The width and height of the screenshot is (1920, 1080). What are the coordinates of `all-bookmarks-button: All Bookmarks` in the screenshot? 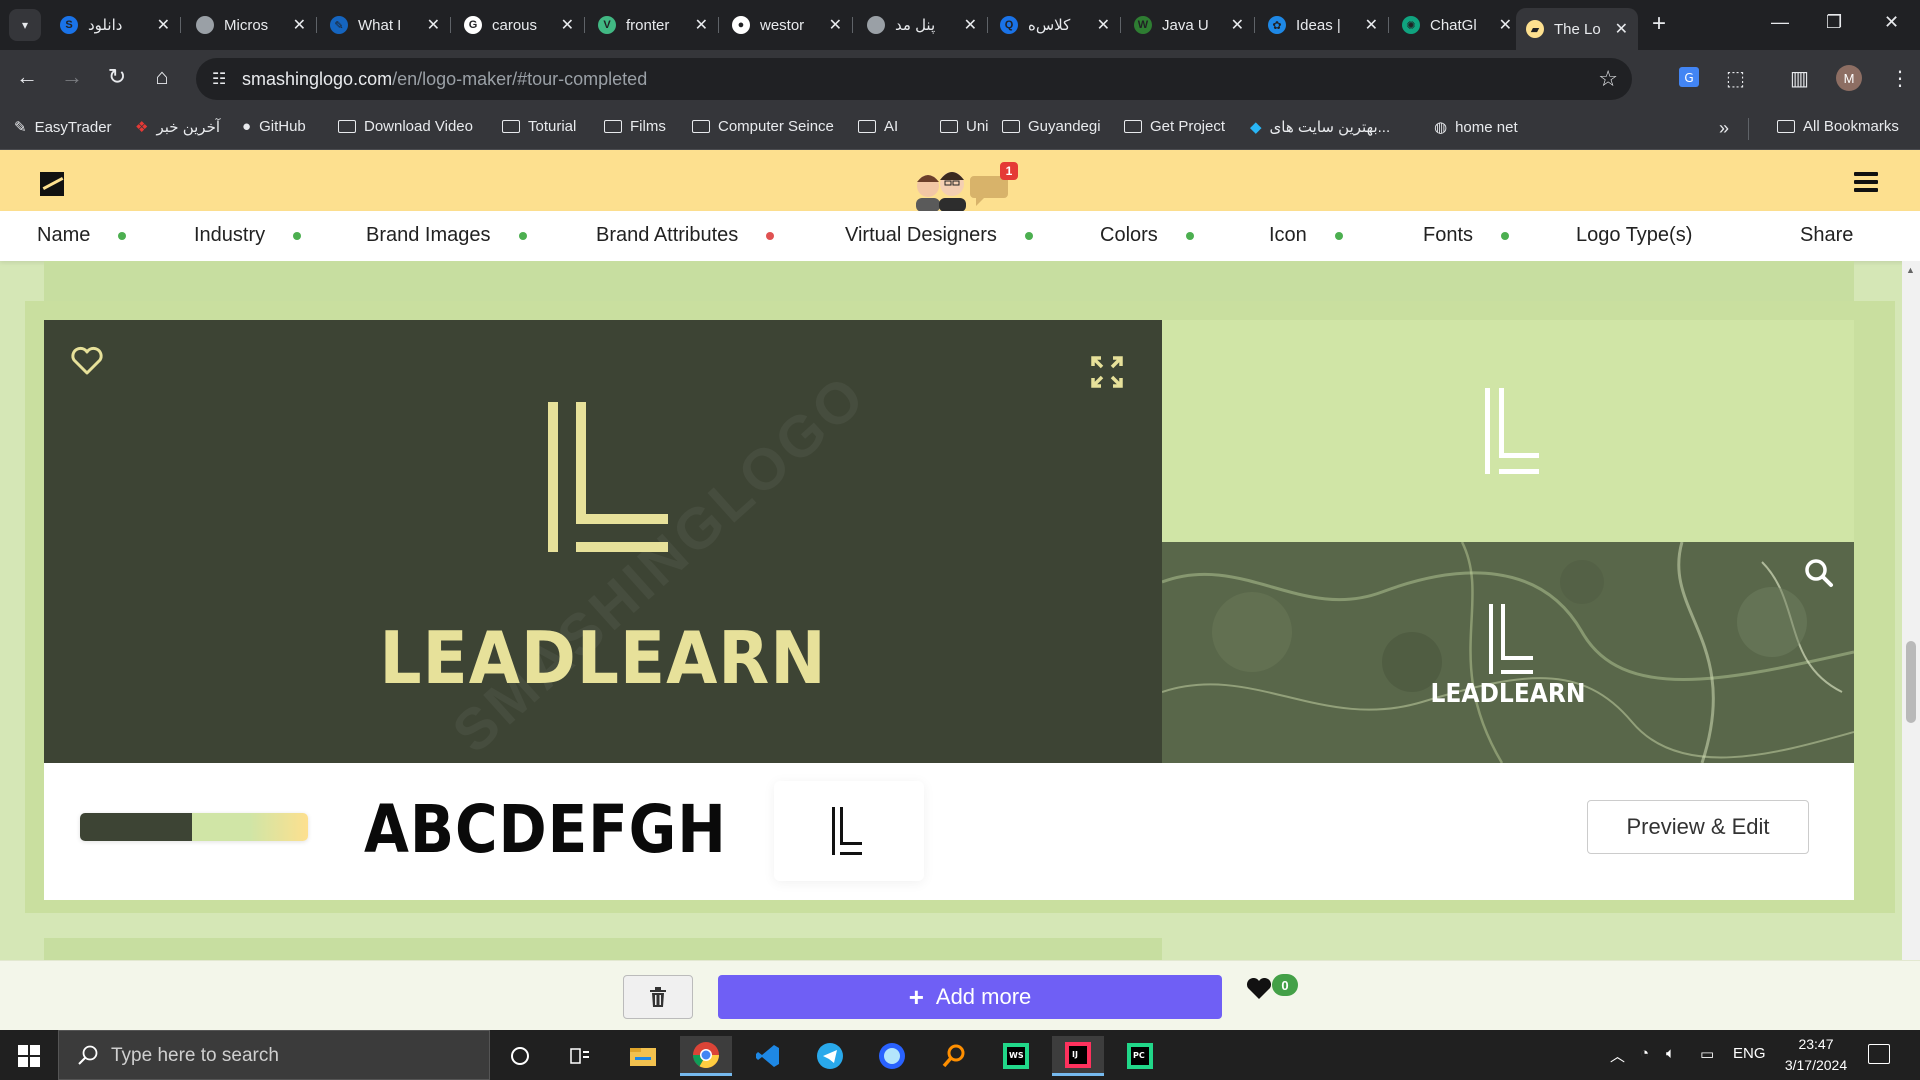 It's located at (1838, 126).